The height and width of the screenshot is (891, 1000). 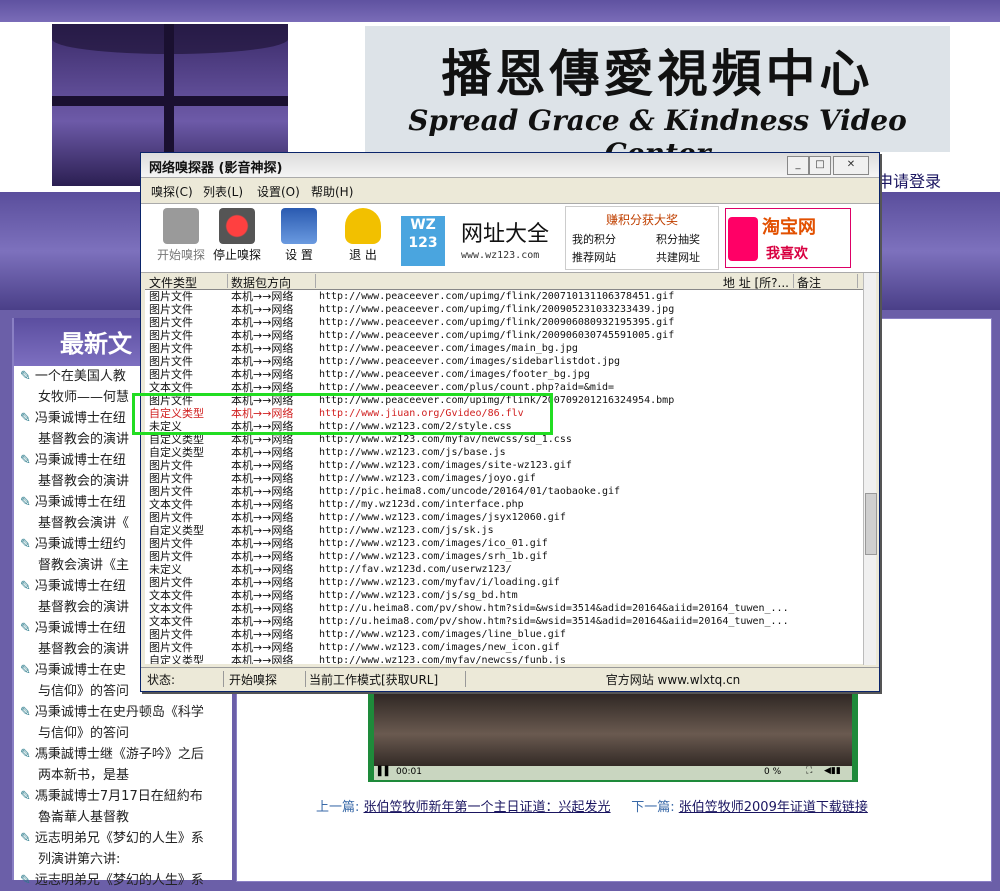 I want to click on title-bar: 网络嗅探器 (影音神探) _ □ ✕, so click(x=510, y=165).